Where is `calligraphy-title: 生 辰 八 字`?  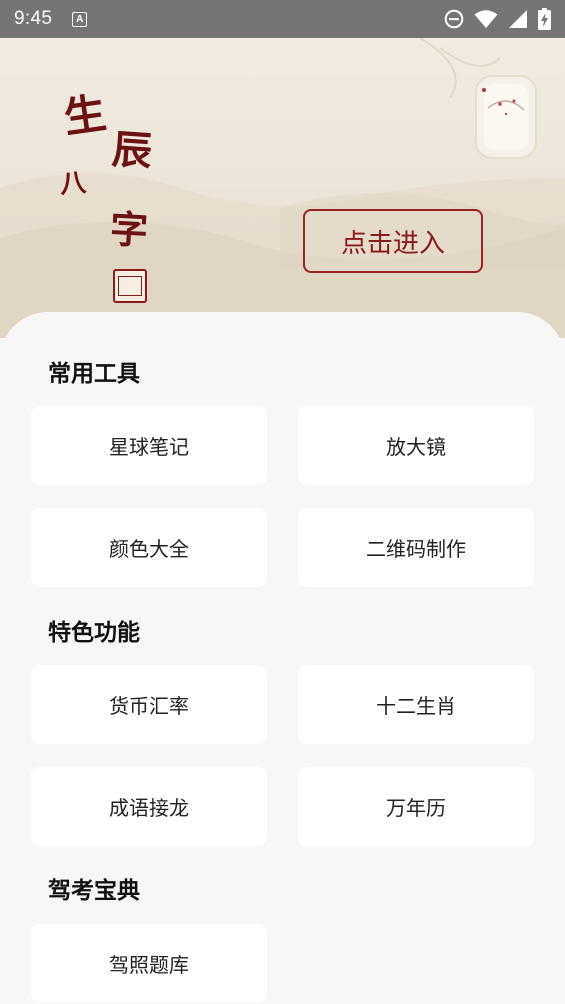 calligraphy-title: 生 辰 八 字 is located at coordinates (109, 178).